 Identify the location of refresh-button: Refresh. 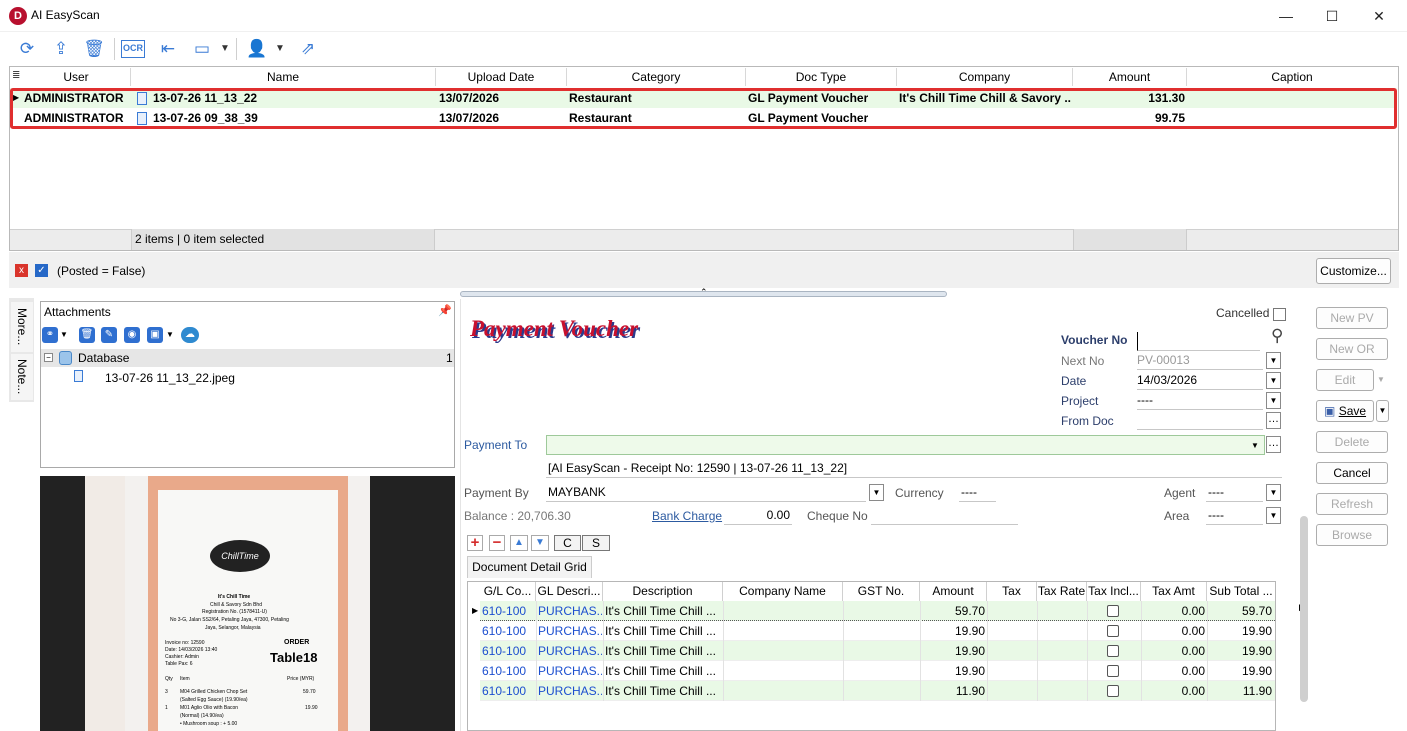
(1352, 504).